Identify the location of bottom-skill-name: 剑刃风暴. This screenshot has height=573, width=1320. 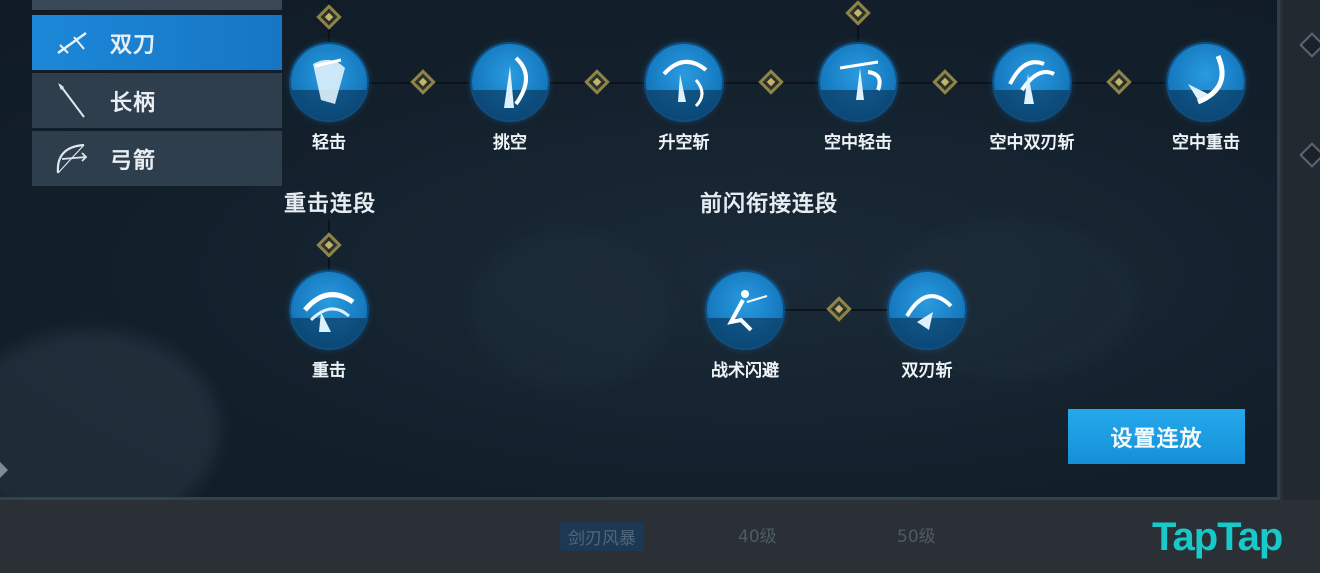
(602, 536).